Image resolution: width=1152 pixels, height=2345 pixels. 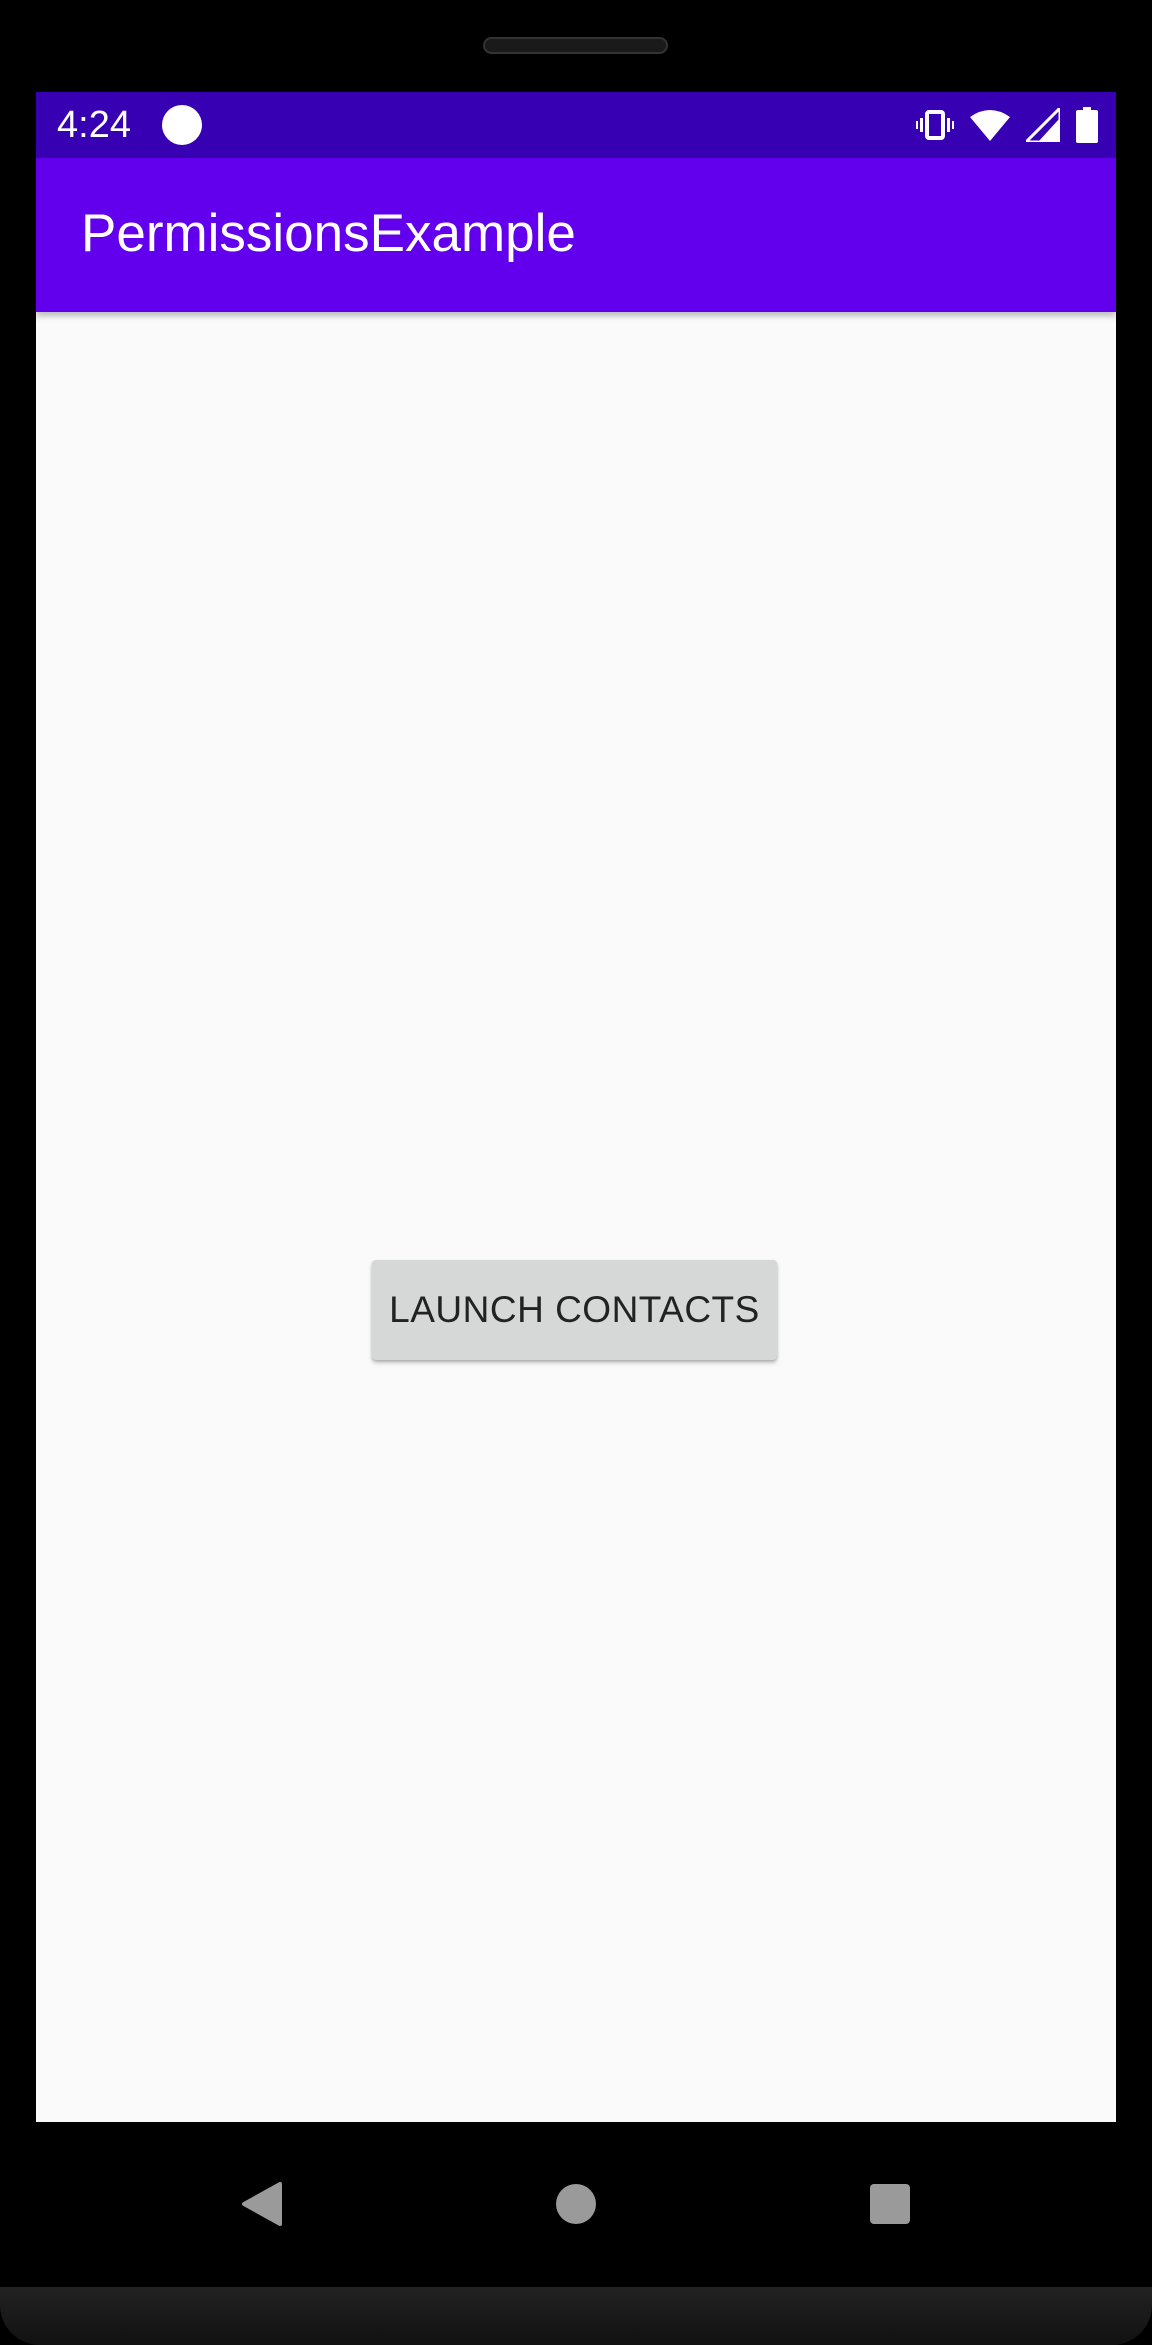 What do you see at coordinates (935, 125) in the screenshot?
I see `vibrate-icon` at bounding box center [935, 125].